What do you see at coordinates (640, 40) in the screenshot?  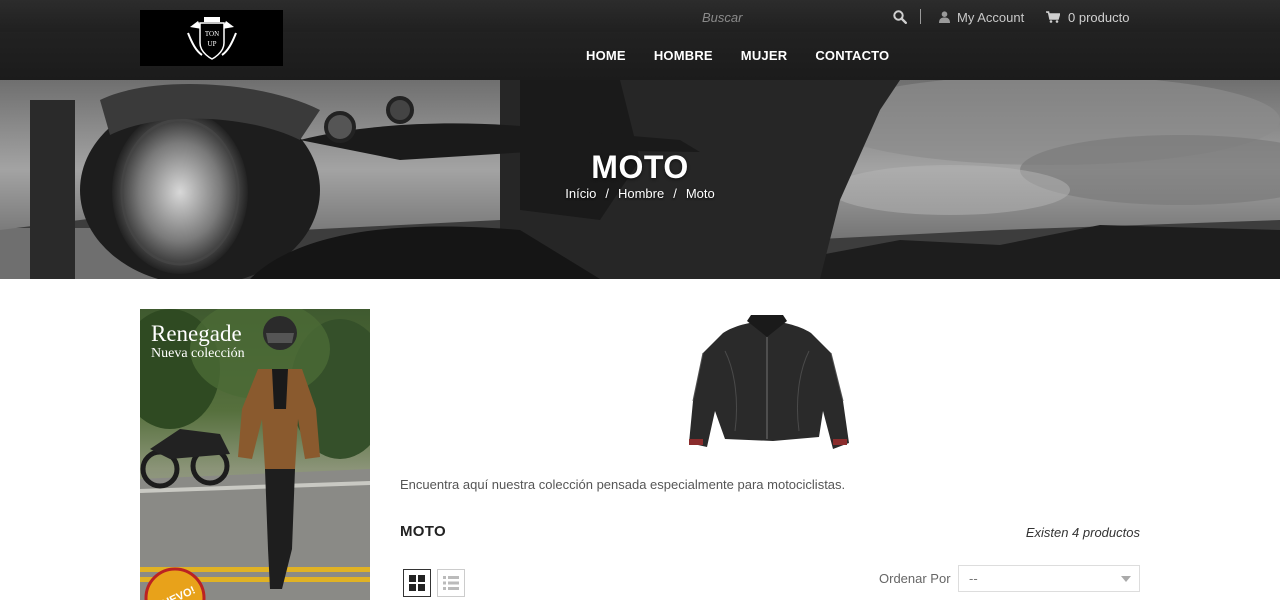 I see `site-header: TON UP My Account 0 producto HOME HOMBR` at bounding box center [640, 40].